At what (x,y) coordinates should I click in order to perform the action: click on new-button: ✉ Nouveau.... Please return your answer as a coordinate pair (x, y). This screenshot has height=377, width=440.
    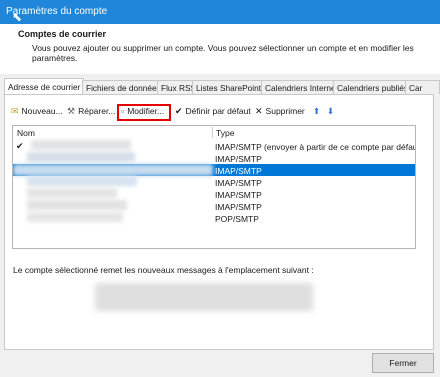
    Looking at the image, I should click on (37, 111).